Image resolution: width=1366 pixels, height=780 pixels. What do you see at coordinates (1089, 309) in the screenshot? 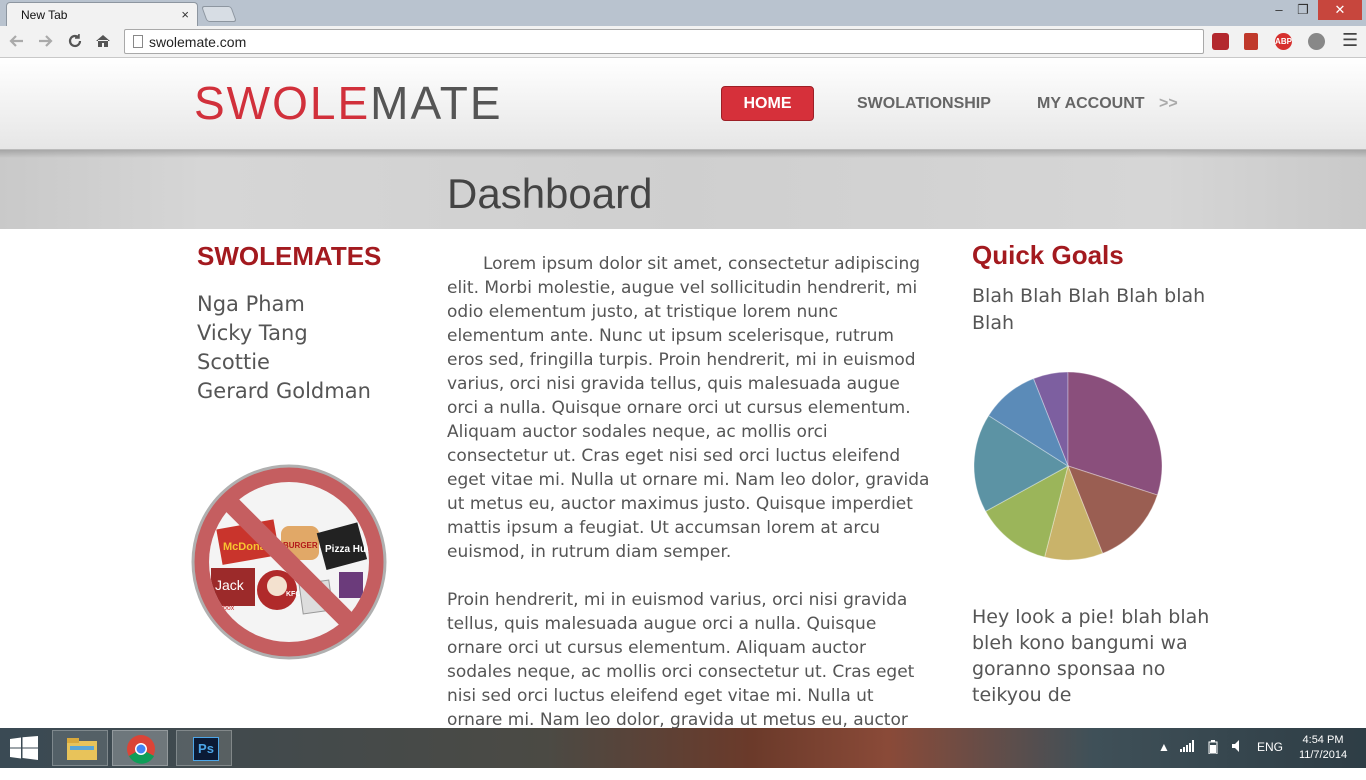
I see `goals-text: Blah Blah Blah Blah blah Blah` at bounding box center [1089, 309].